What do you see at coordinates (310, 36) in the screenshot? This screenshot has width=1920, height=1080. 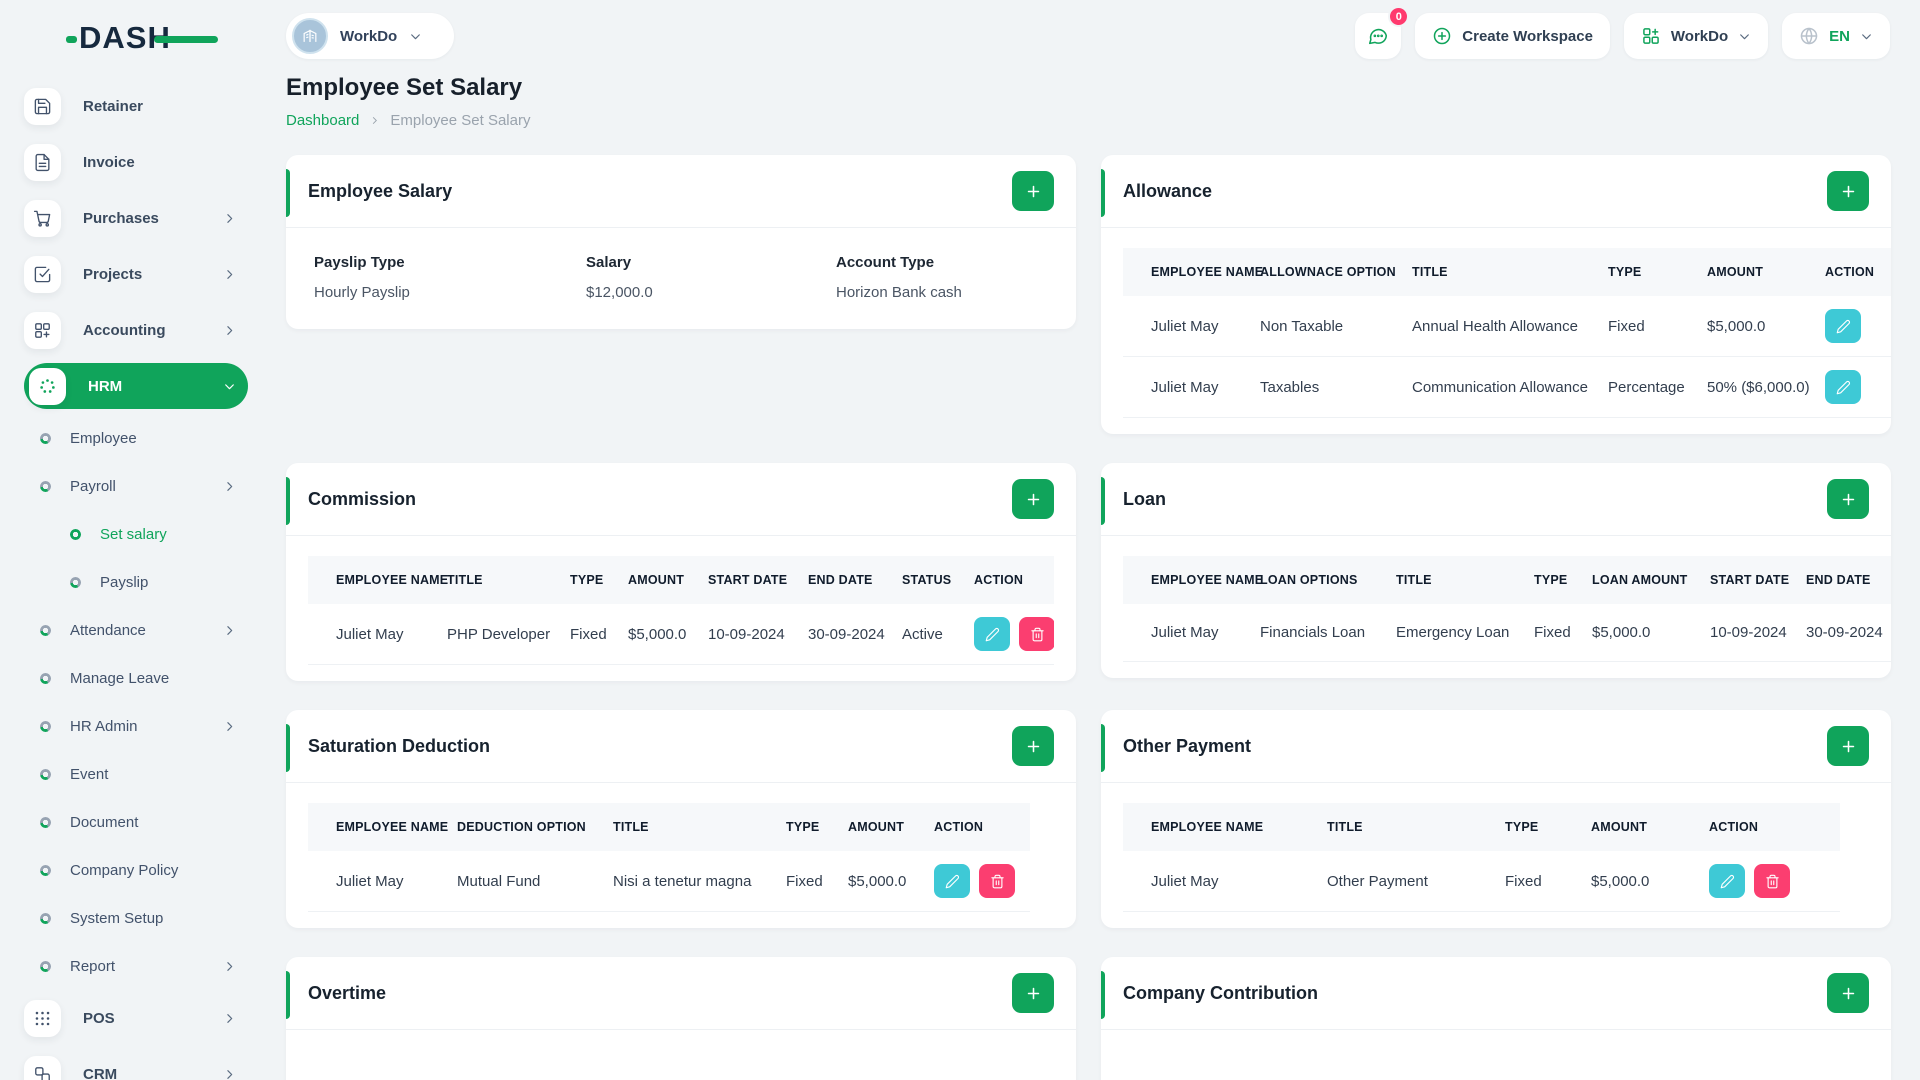 I see `workspace-avatar` at bounding box center [310, 36].